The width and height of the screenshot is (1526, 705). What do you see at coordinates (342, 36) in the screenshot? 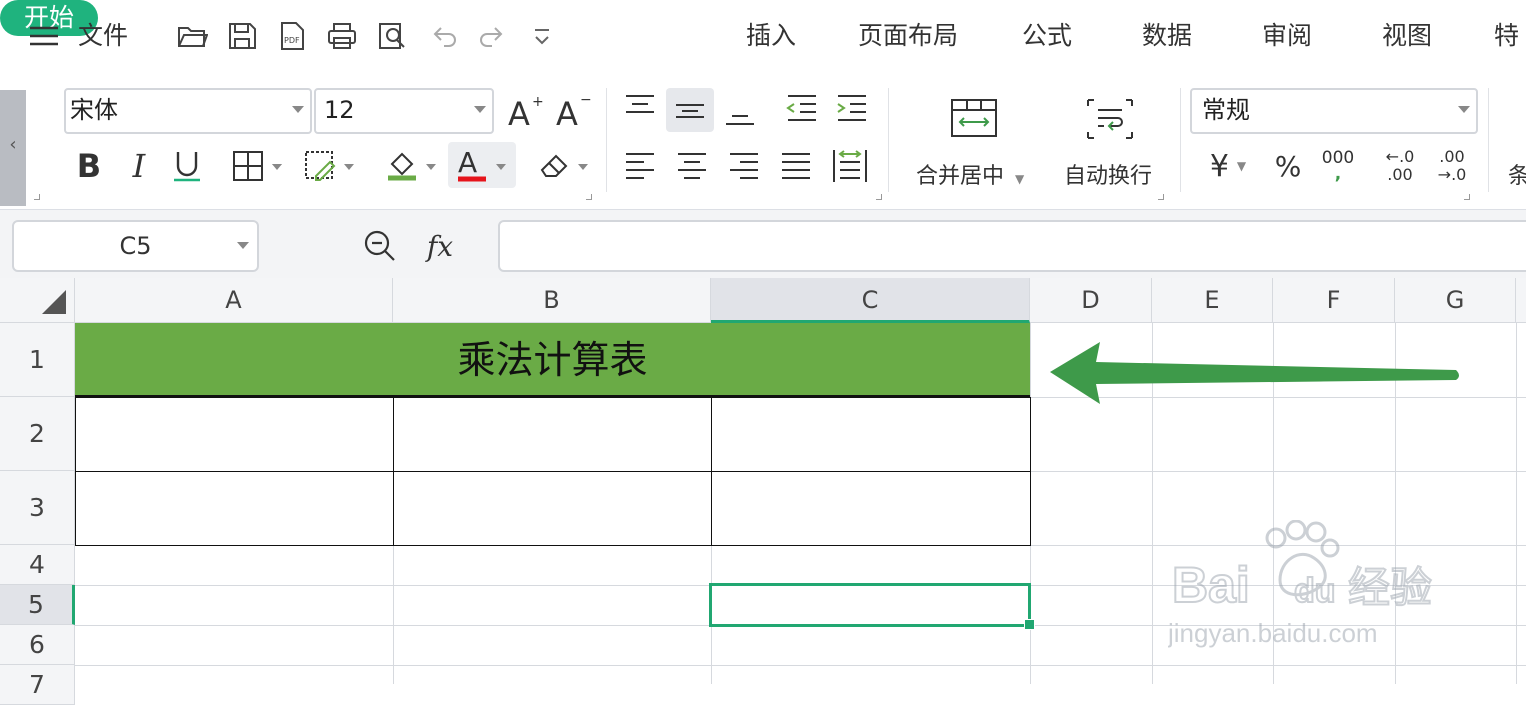
I see `print-icon` at bounding box center [342, 36].